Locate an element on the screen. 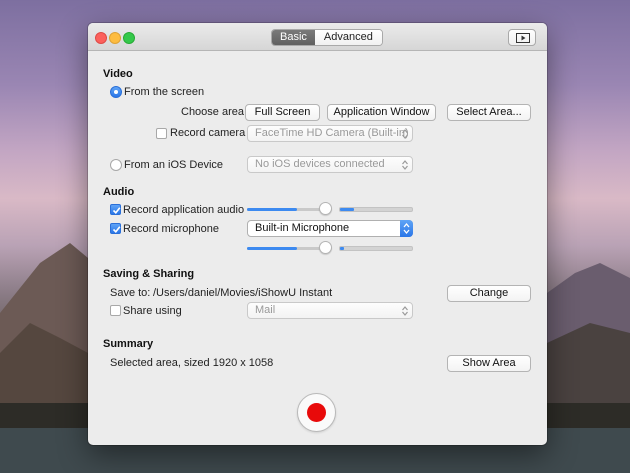  ios-device-popup-value: No iOS devices connected is located at coordinates (320, 164).